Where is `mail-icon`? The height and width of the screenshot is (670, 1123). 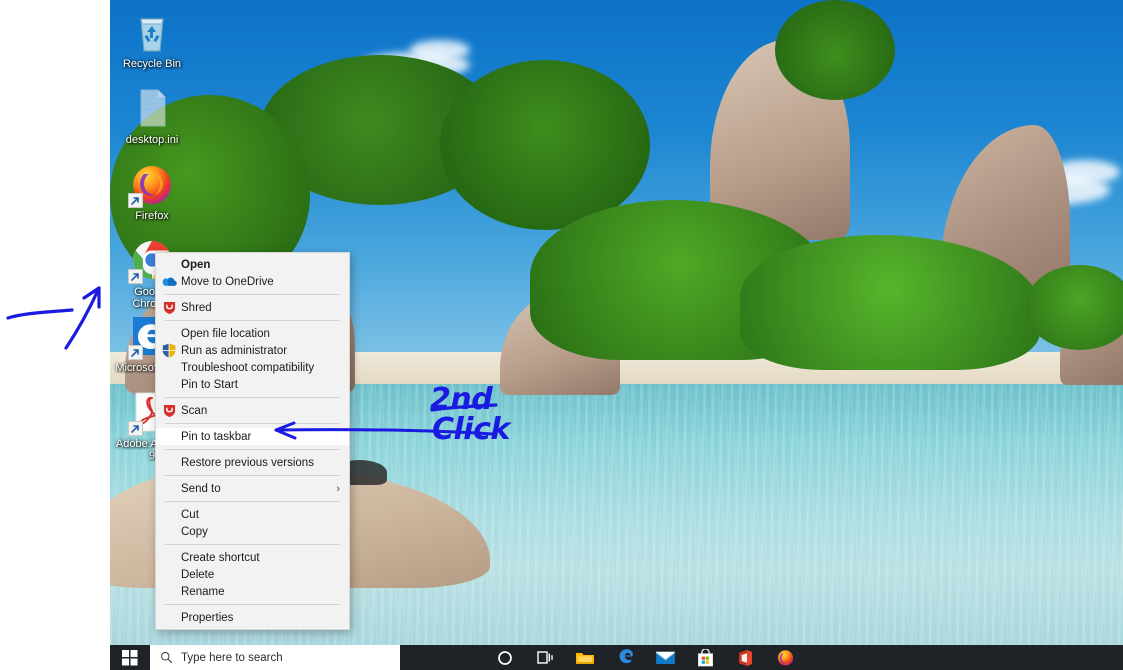 mail-icon is located at coordinates (665, 658).